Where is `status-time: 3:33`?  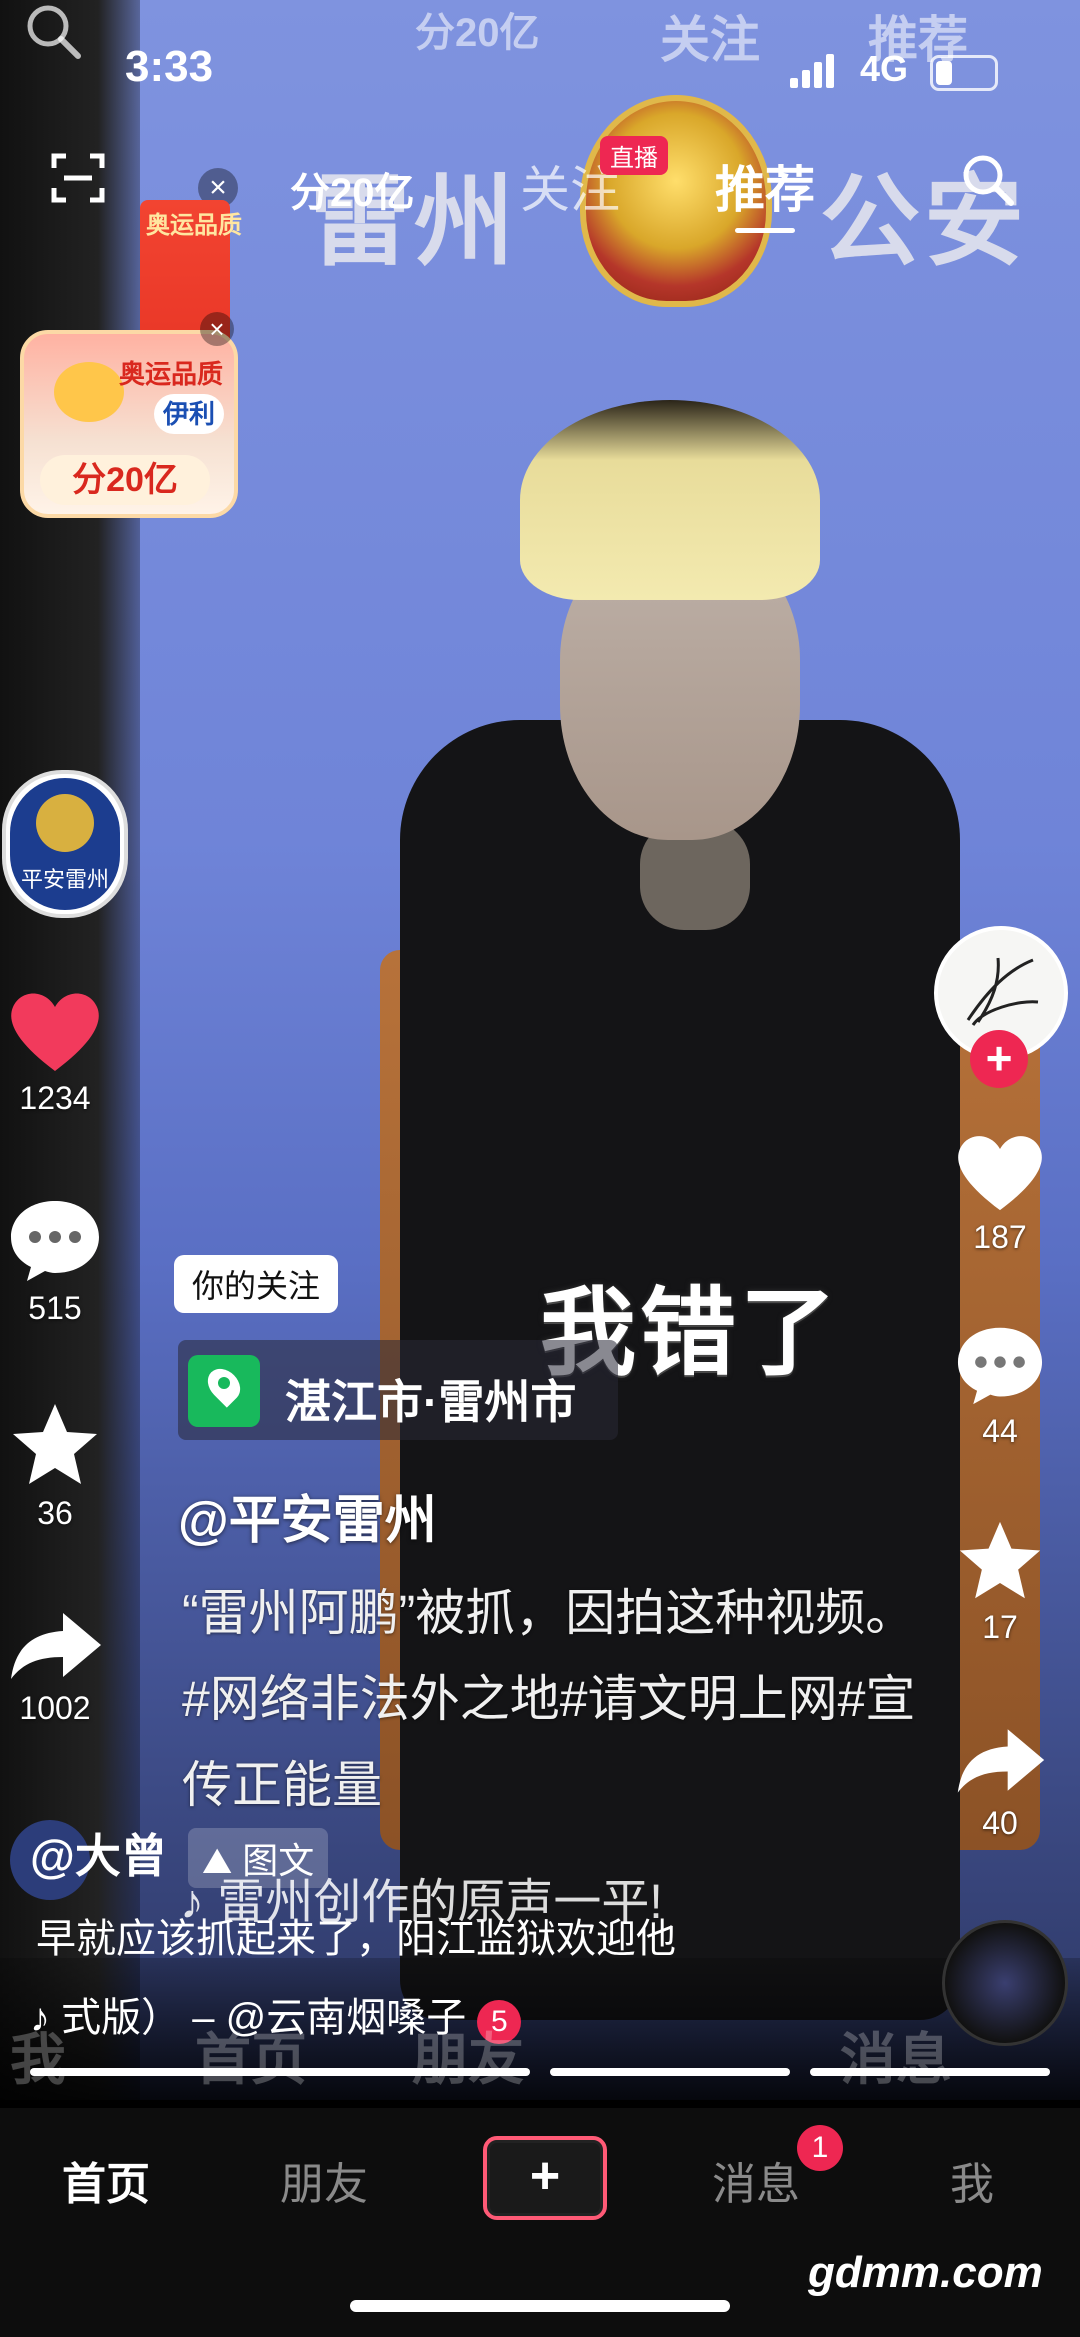
status-time: 3:33 is located at coordinates (169, 66).